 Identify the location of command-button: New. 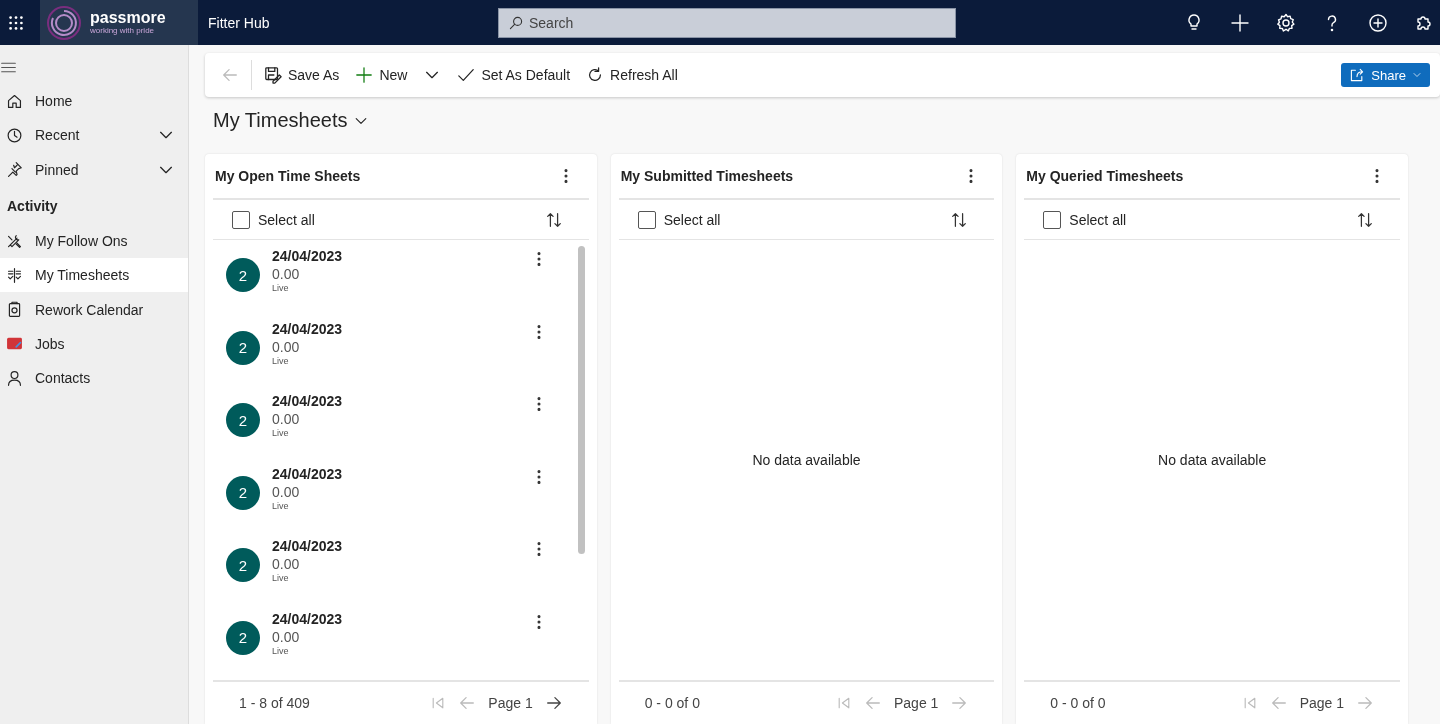
(381, 75).